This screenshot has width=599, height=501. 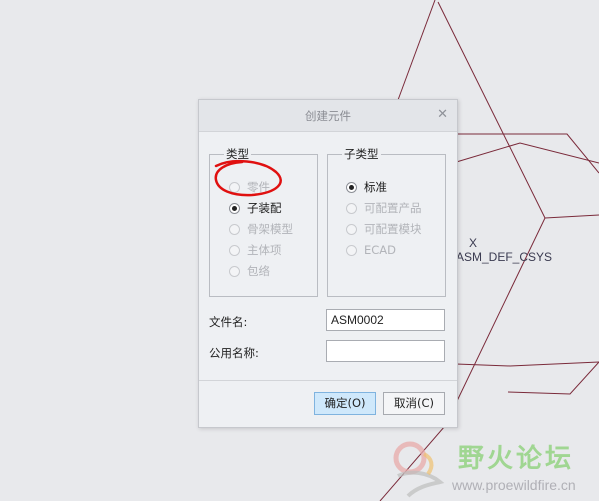 I want to click on csys-axis-label: X, so click(x=473, y=243).